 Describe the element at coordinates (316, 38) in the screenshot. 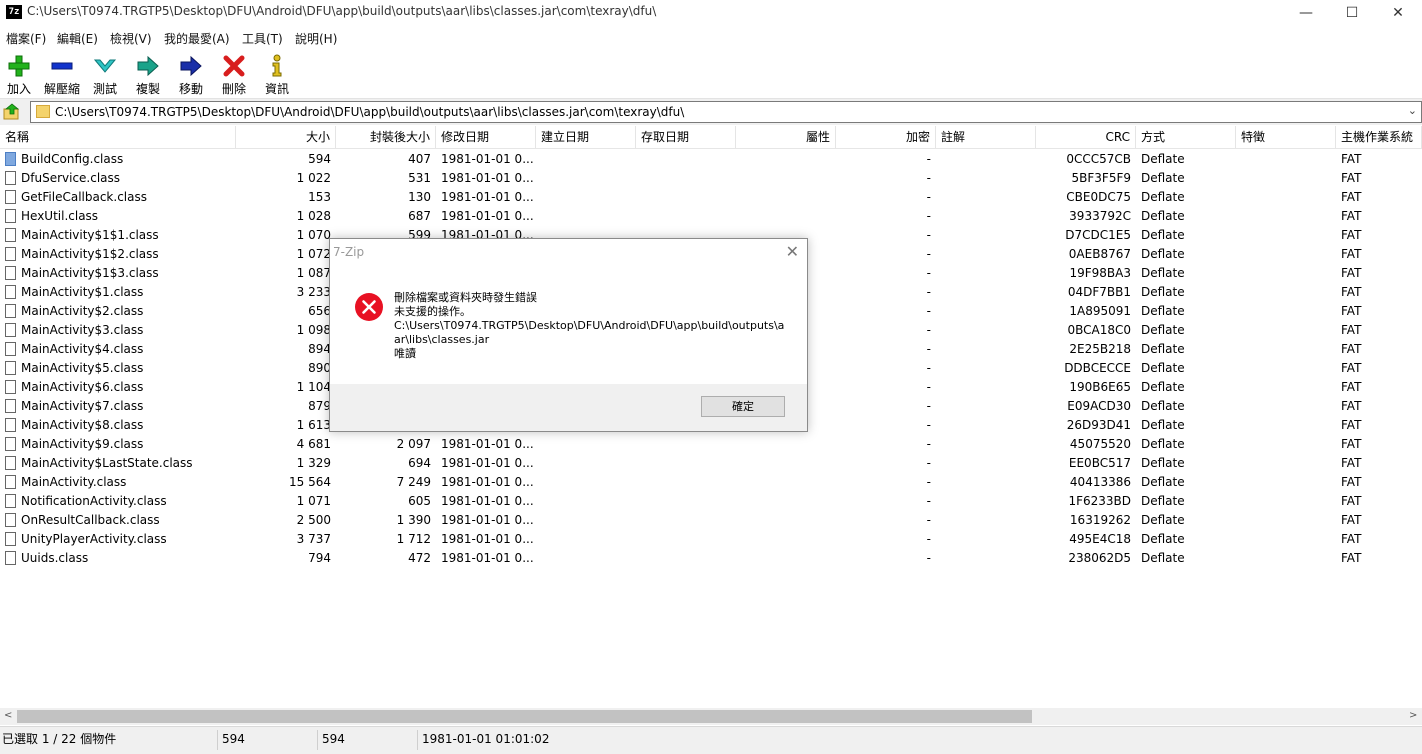

I see `menu-help: 說明(H)` at that location.